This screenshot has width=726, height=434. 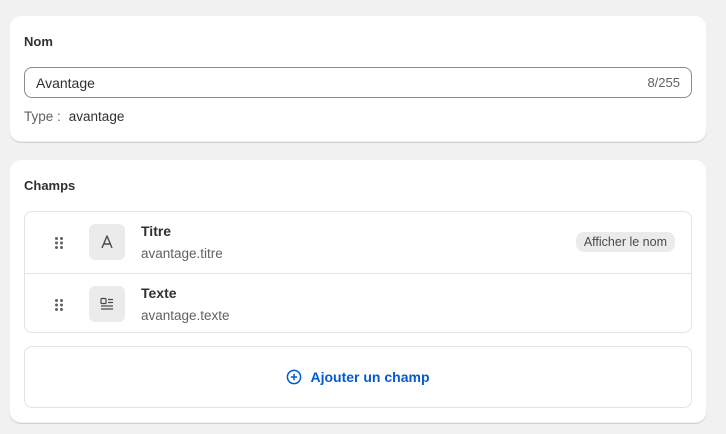 I want to click on field-row-titre: Titre avantage.titre Afficher le nom, so click(x=358, y=242).